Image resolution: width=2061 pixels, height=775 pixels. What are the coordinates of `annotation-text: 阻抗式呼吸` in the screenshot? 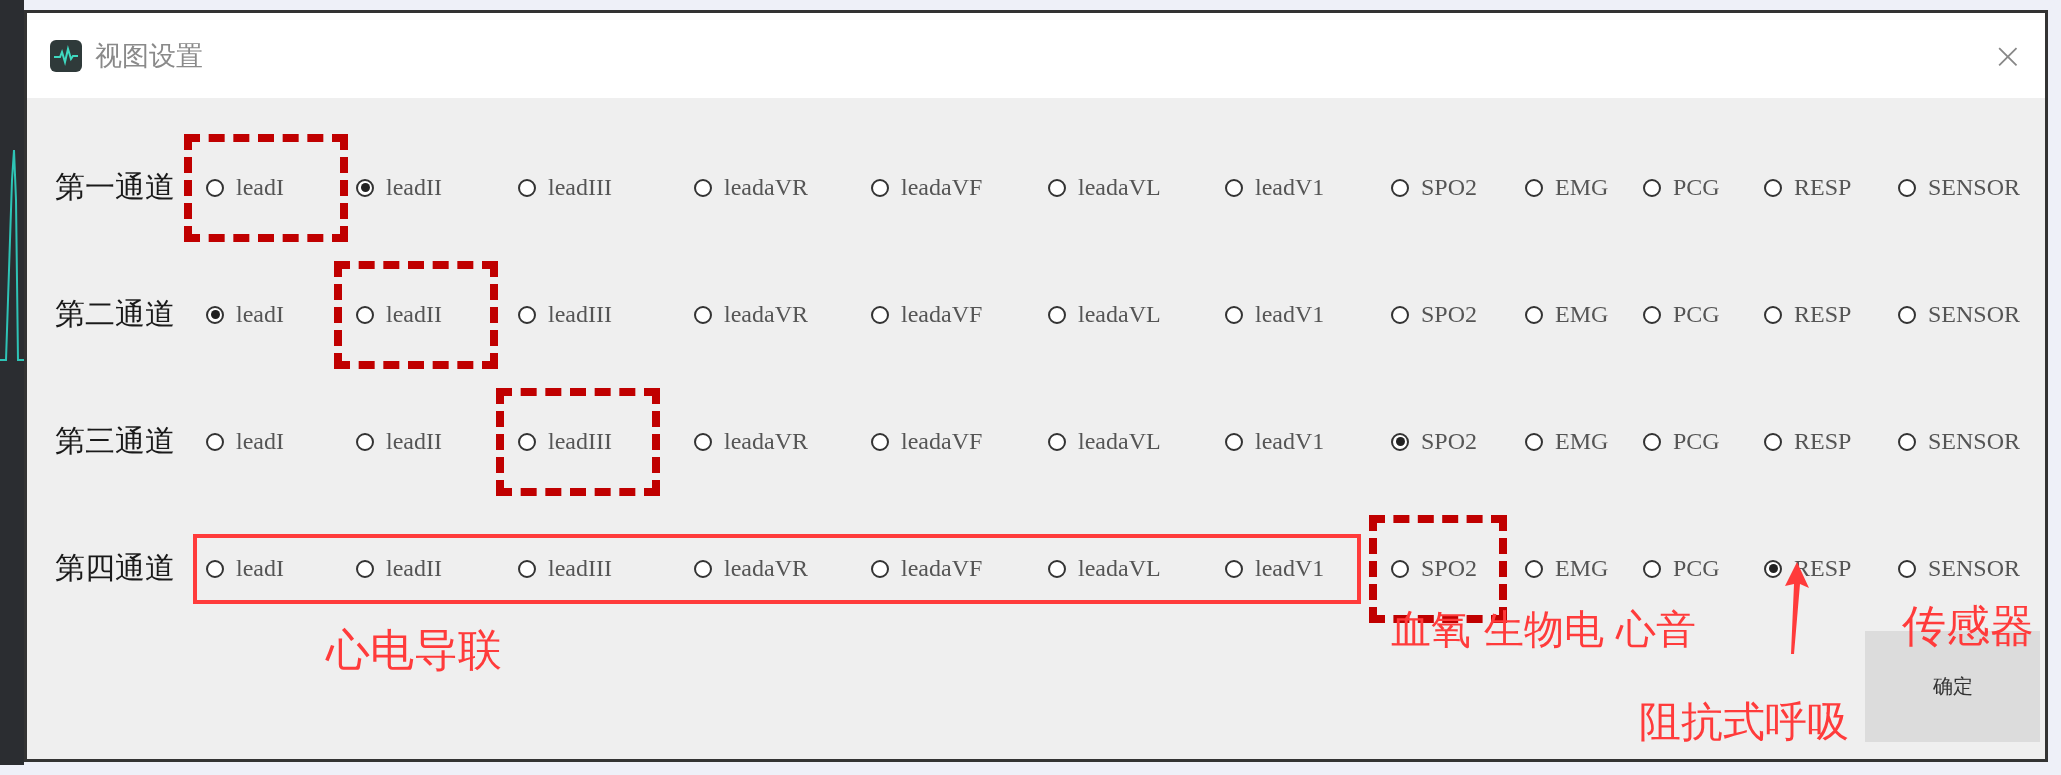 It's located at (1744, 722).